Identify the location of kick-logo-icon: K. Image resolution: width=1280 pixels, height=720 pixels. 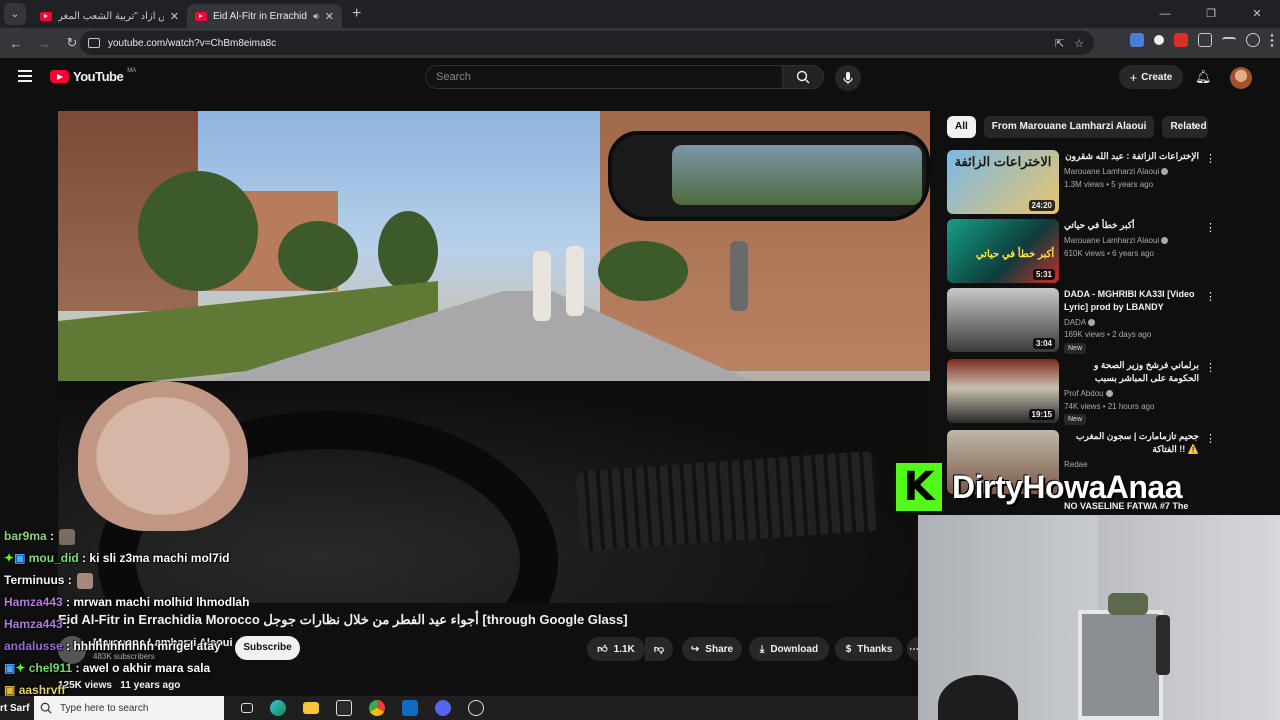
(919, 487).